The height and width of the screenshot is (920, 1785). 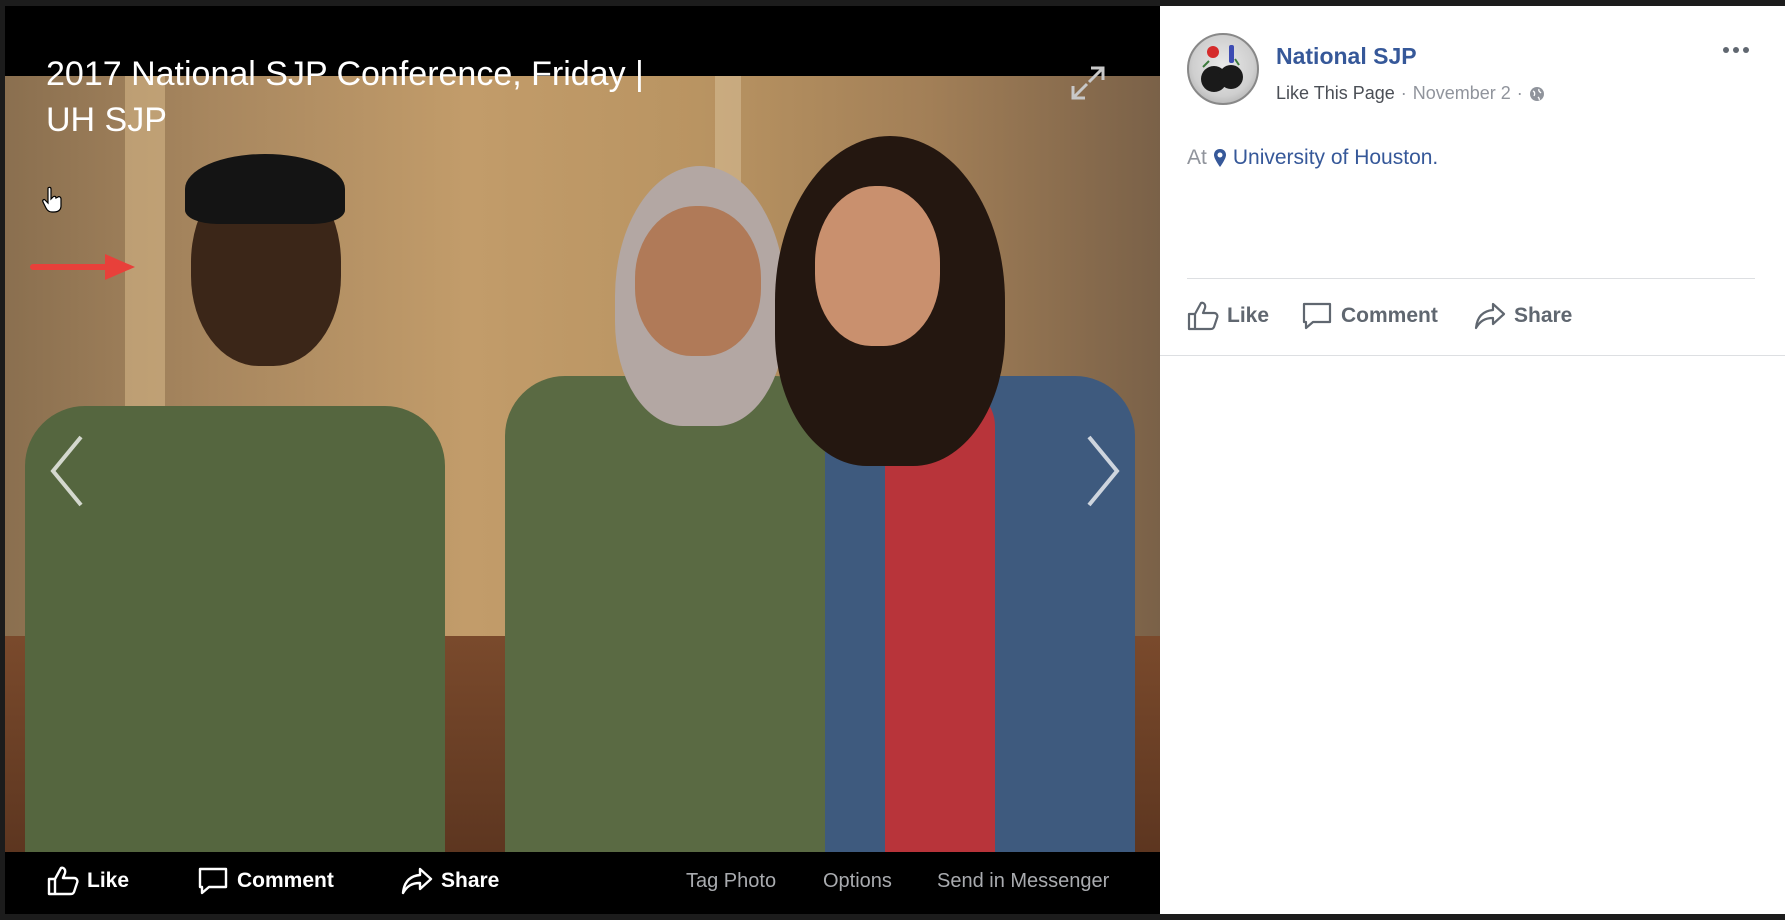 I want to click on hand-cursor-icon, so click(x=52, y=199).